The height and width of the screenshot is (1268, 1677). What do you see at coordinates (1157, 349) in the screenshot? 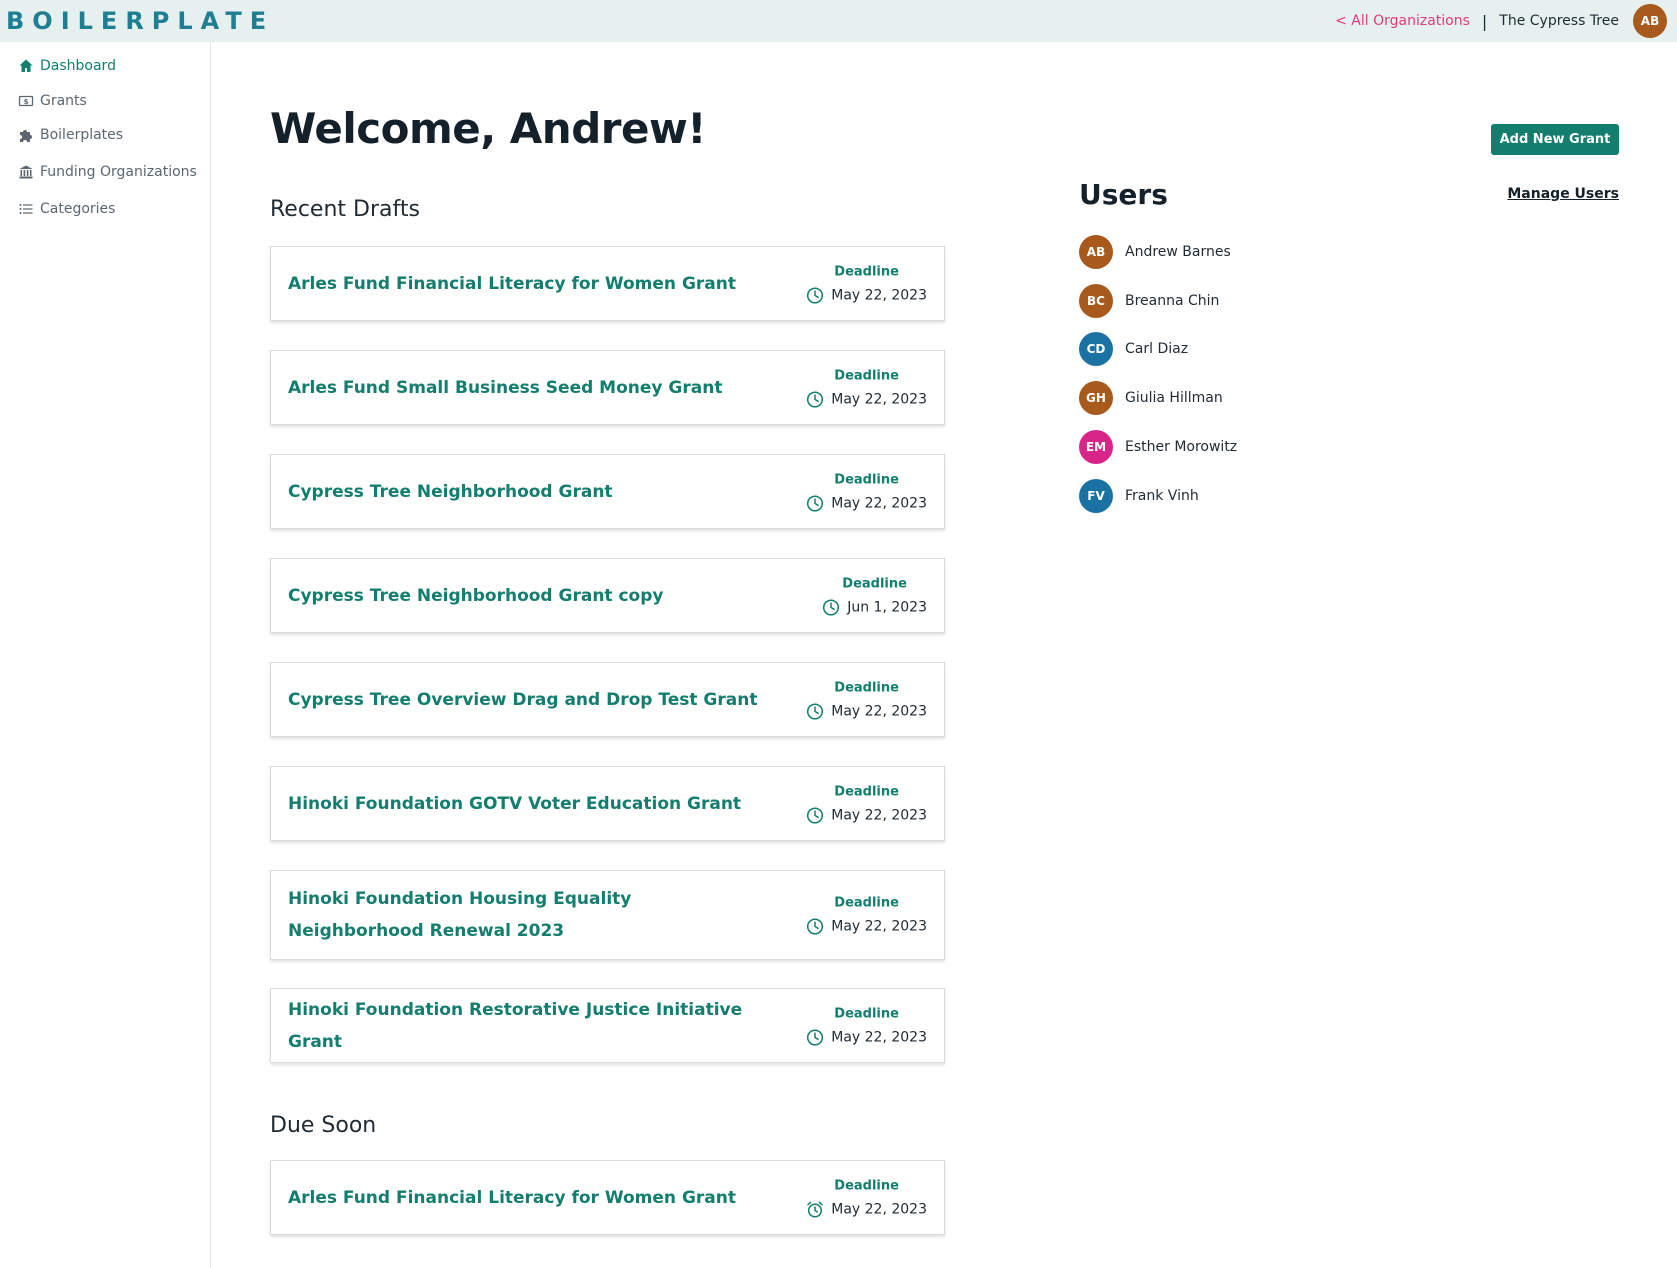
I see `user-name: Carl Diaz` at bounding box center [1157, 349].